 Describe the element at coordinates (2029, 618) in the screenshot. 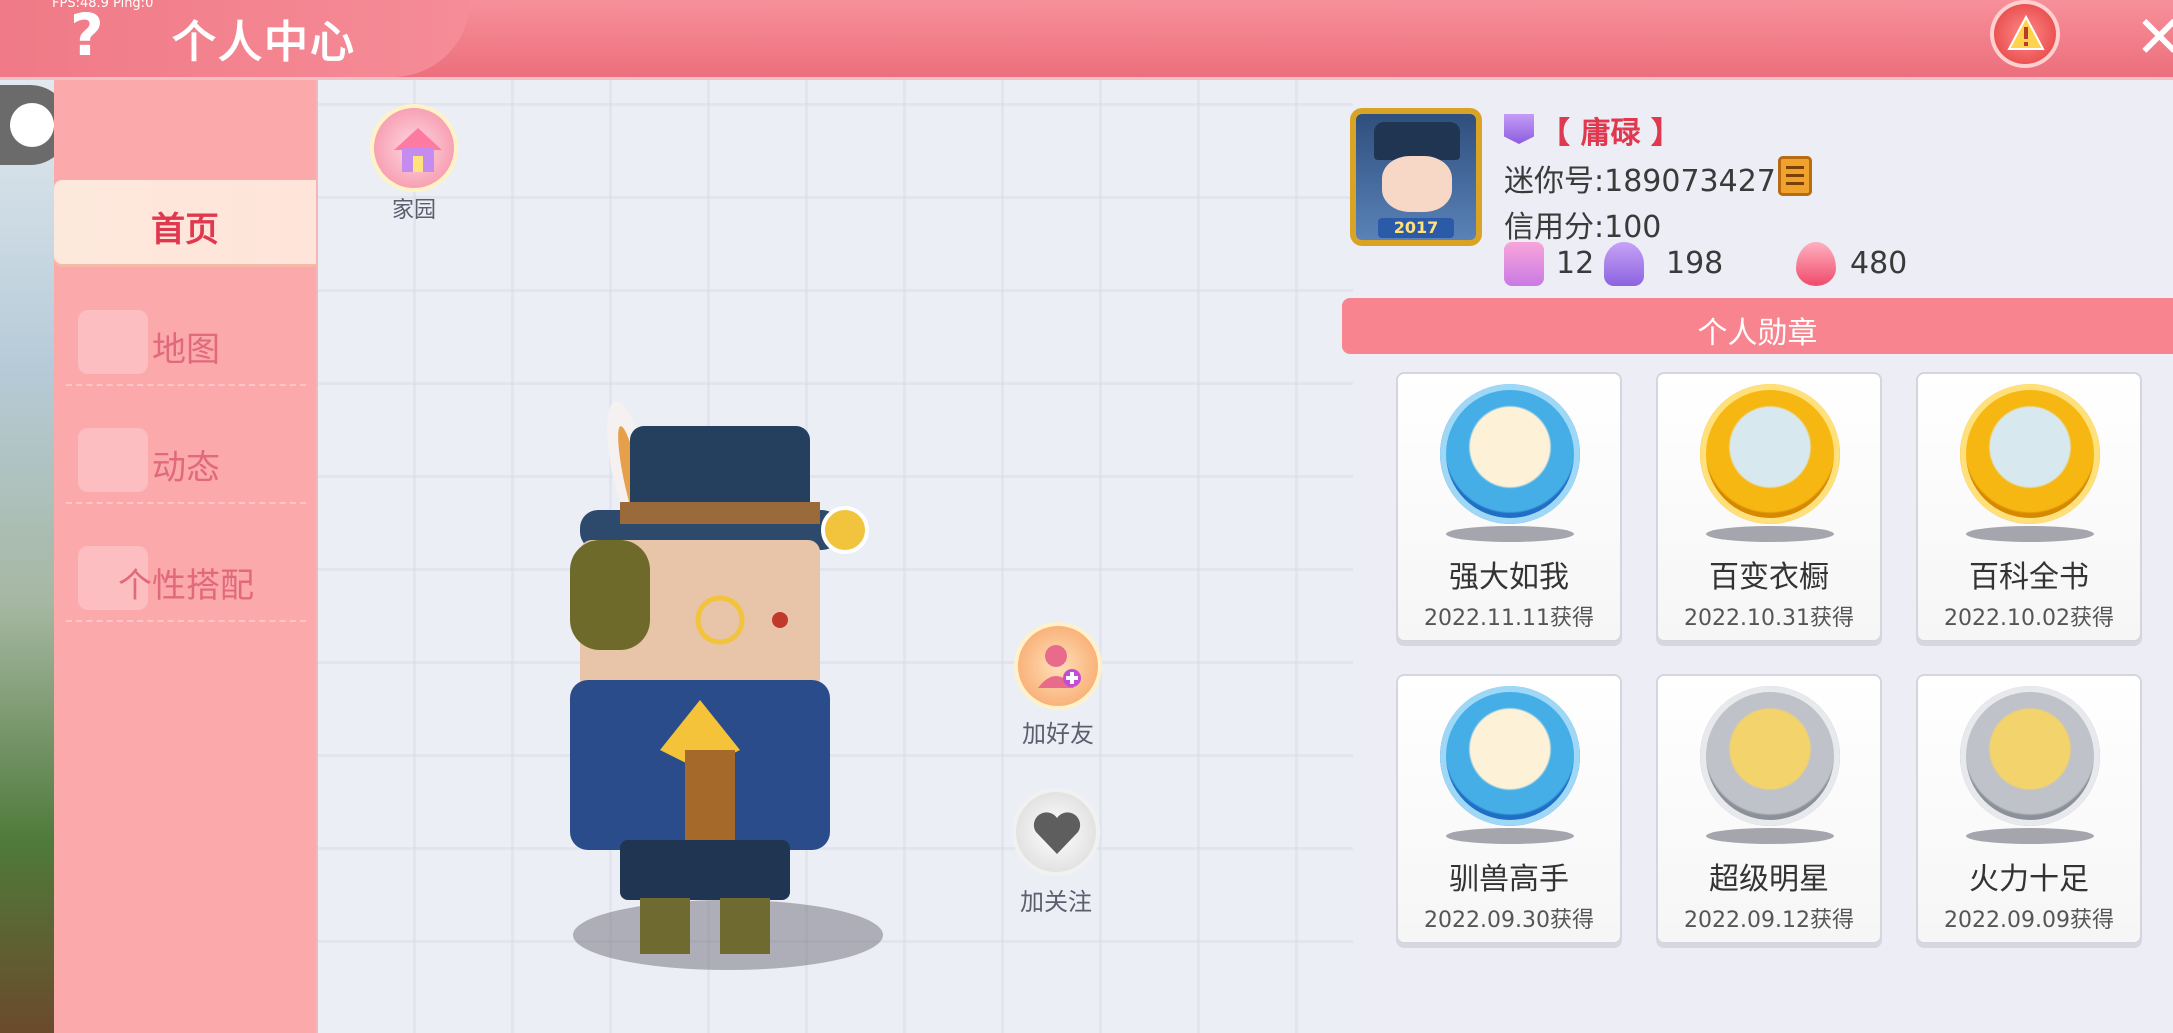

I see `medal-date: 2022.10.02获得` at that location.